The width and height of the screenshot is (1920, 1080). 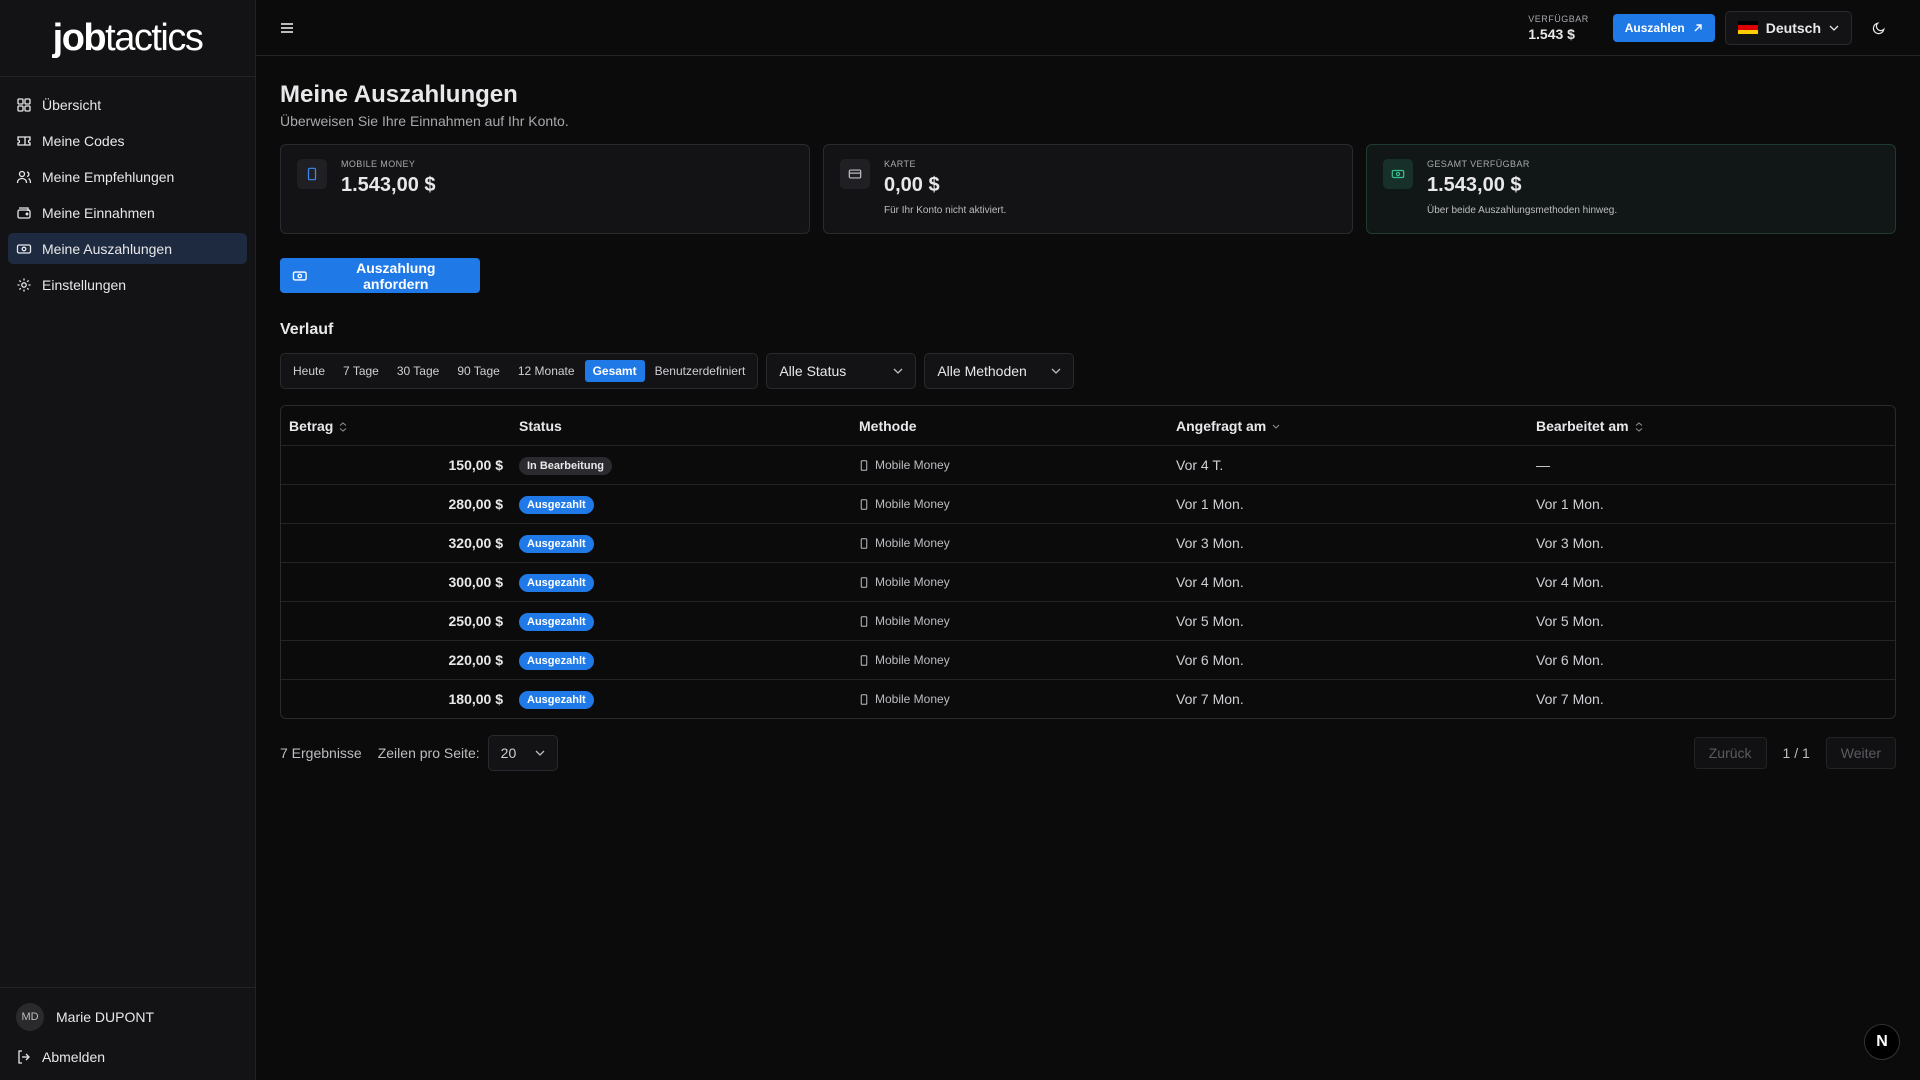 What do you see at coordinates (468, 753) in the screenshot?
I see `rows-per-page: Zeilen pro Seite: 20` at bounding box center [468, 753].